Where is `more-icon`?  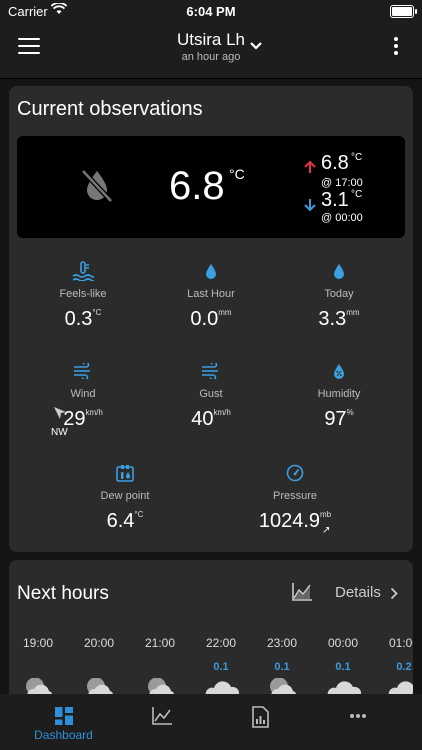
more-icon is located at coordinates (357, 716).